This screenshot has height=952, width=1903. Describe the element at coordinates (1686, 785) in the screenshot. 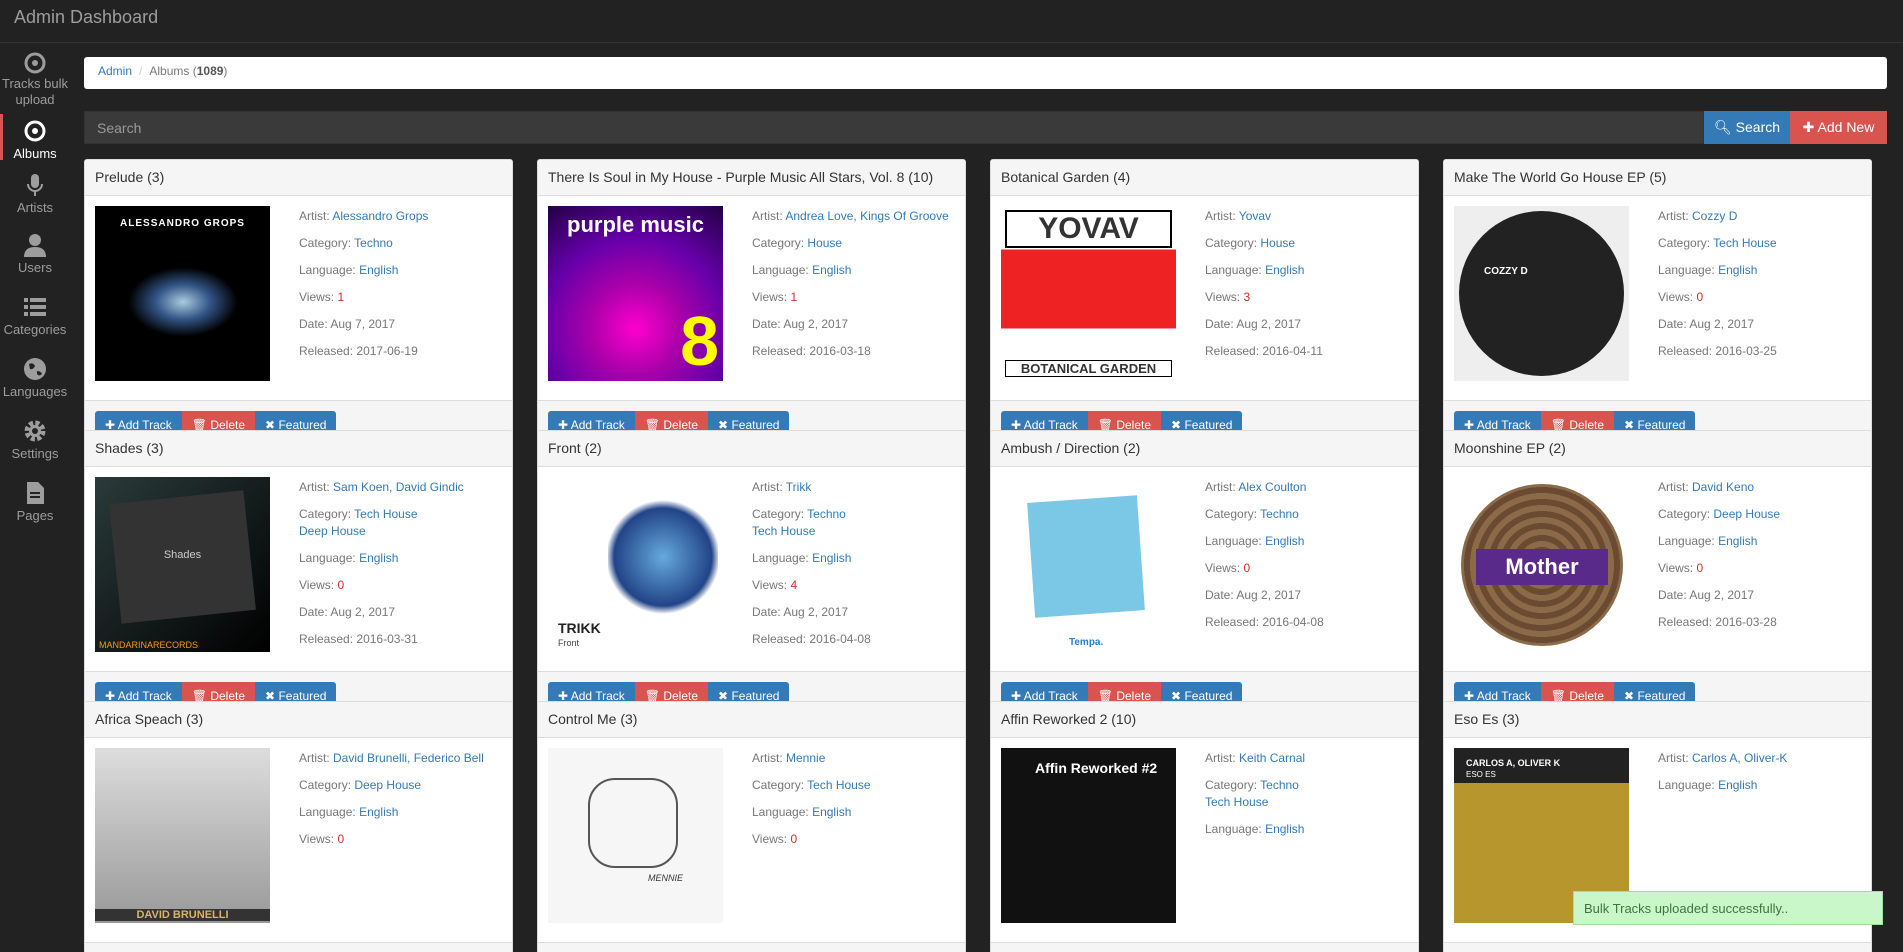

I see `field-label: Language:` at that location.